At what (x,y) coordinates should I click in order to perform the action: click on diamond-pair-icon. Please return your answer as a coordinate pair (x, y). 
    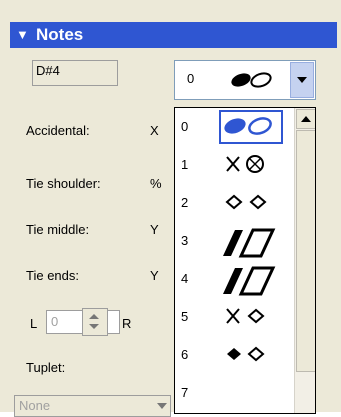
    Looking at the image, I should click on (246, 202).